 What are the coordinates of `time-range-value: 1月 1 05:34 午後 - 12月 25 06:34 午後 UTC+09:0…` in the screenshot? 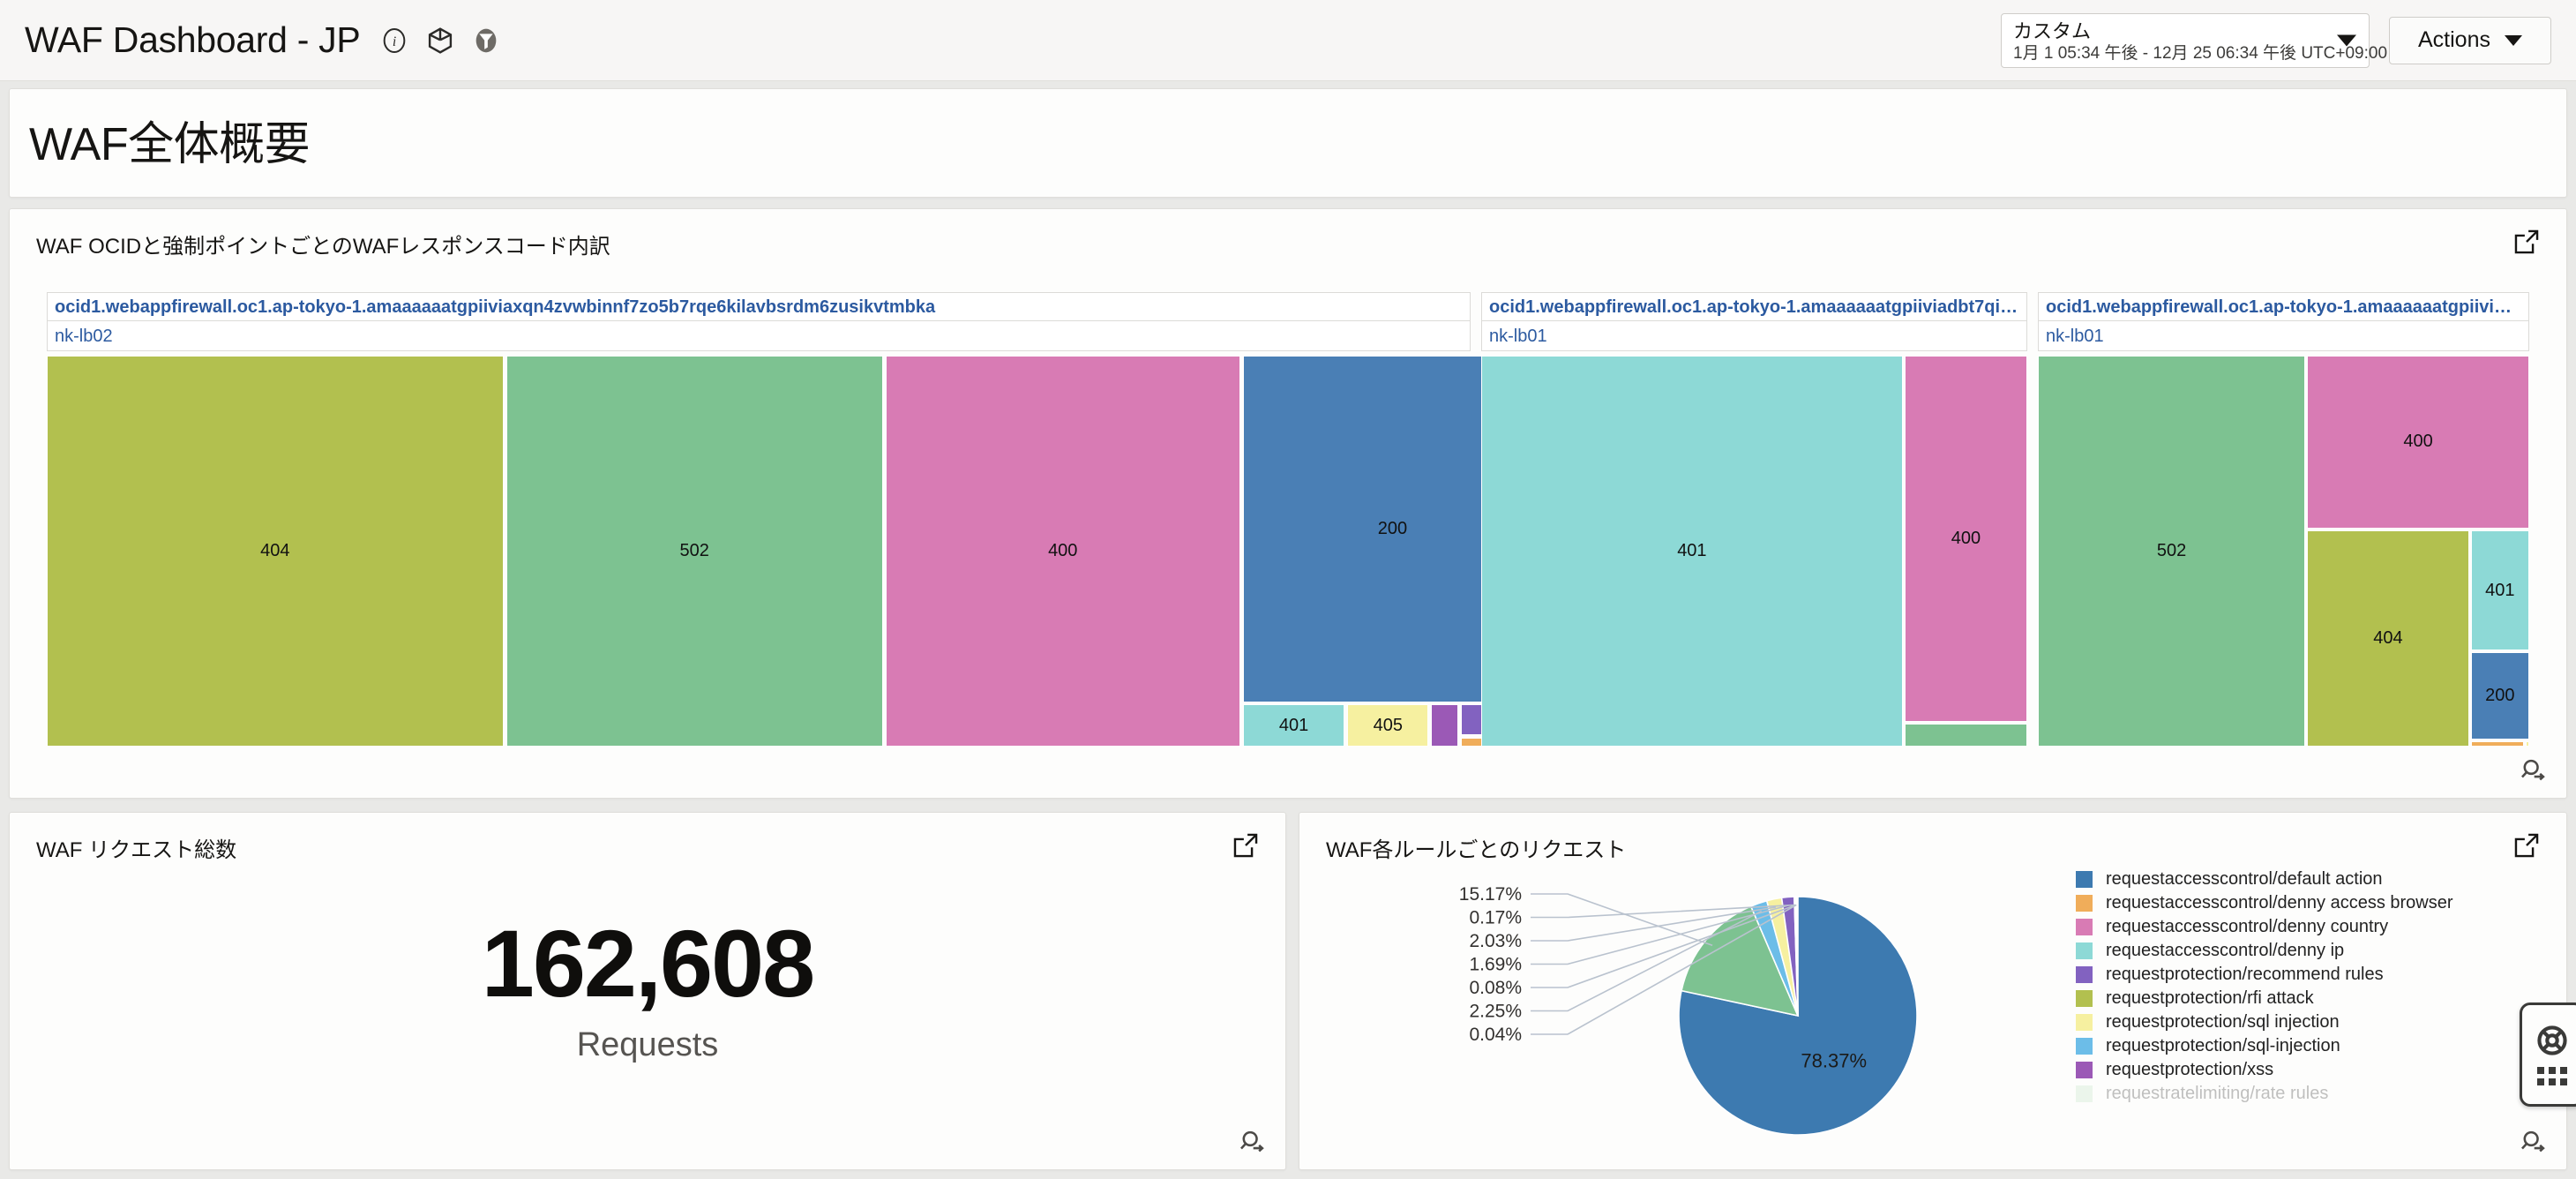 It's located at (2200, 53).